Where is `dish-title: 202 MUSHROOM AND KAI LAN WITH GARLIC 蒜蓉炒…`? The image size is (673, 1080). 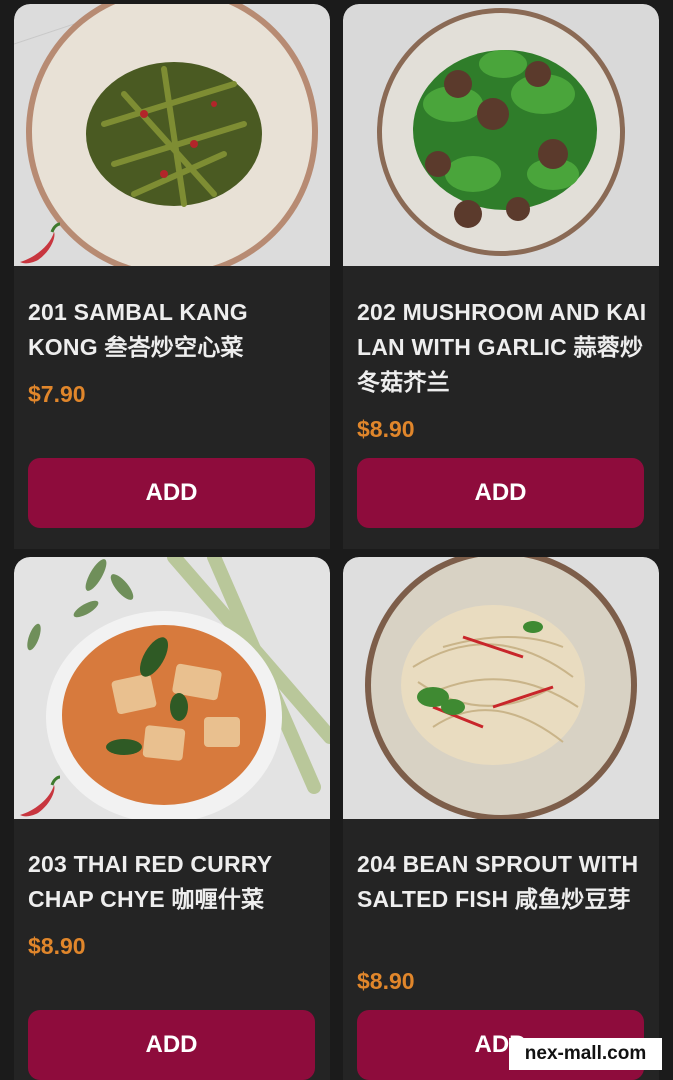
dish-title: 202 MUSHROOM AND KAI LAN WITH GARLIC 蒜蓉炒… is located at coordinates (502, 347).